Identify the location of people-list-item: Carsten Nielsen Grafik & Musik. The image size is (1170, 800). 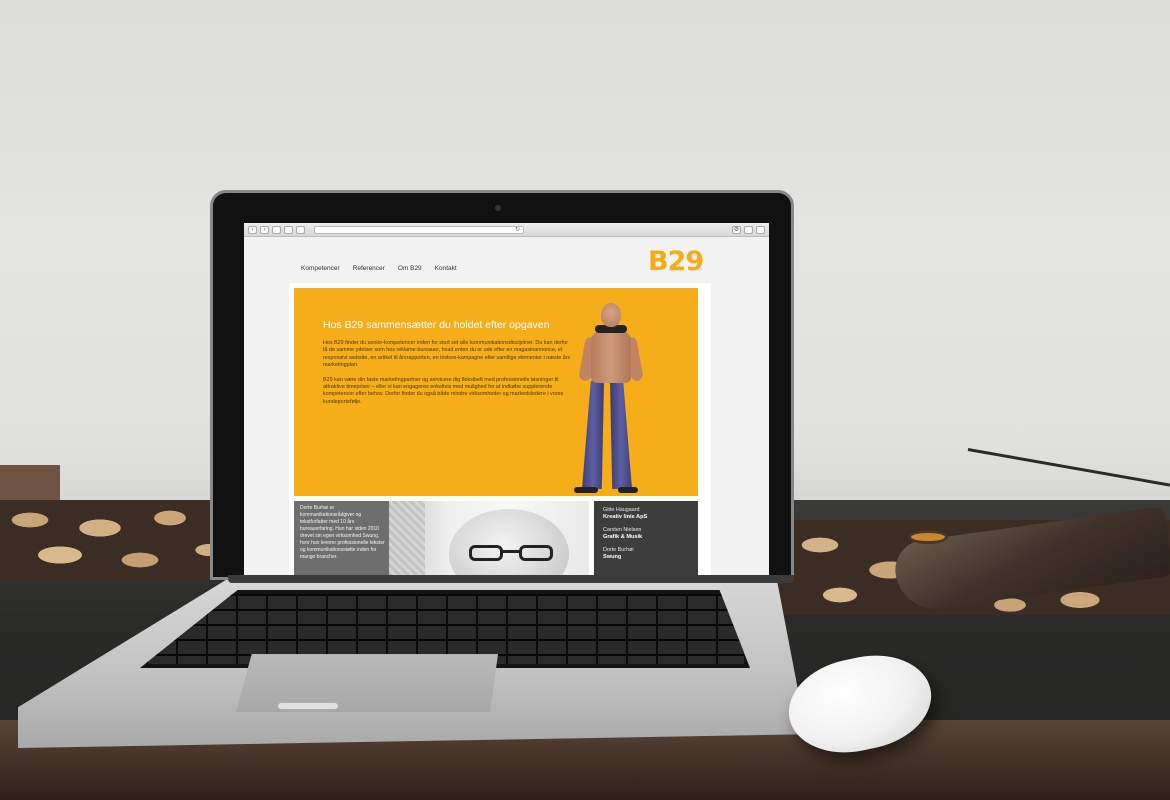
(650, 534).